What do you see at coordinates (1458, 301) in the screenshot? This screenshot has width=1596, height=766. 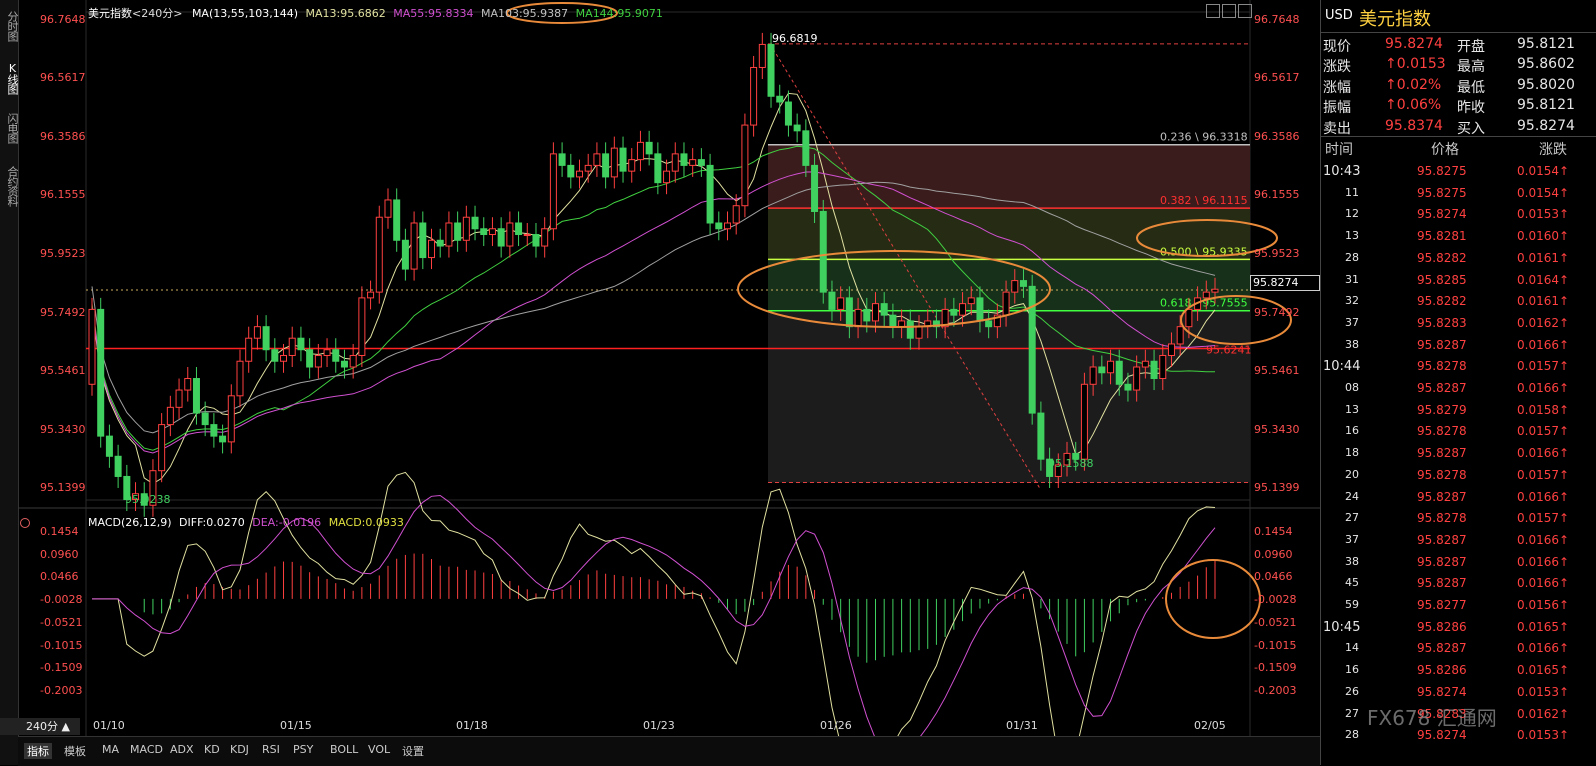 I see `tick-row: 32 95.8282 0.0161↑` at bounding box center [1458, 301].